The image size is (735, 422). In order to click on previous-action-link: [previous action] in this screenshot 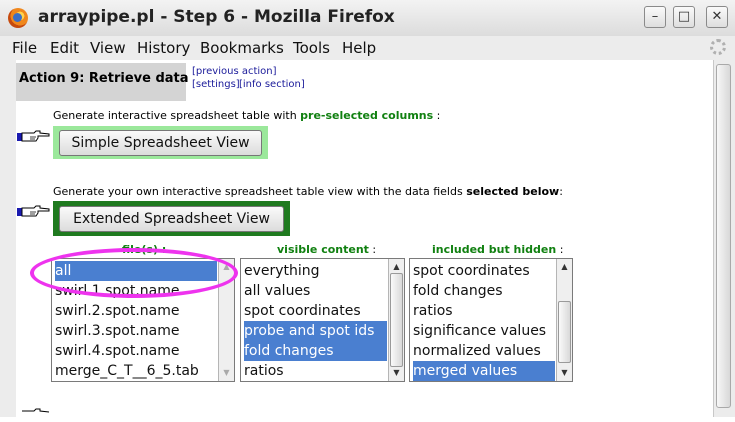, I will do `click(234, 71)`.